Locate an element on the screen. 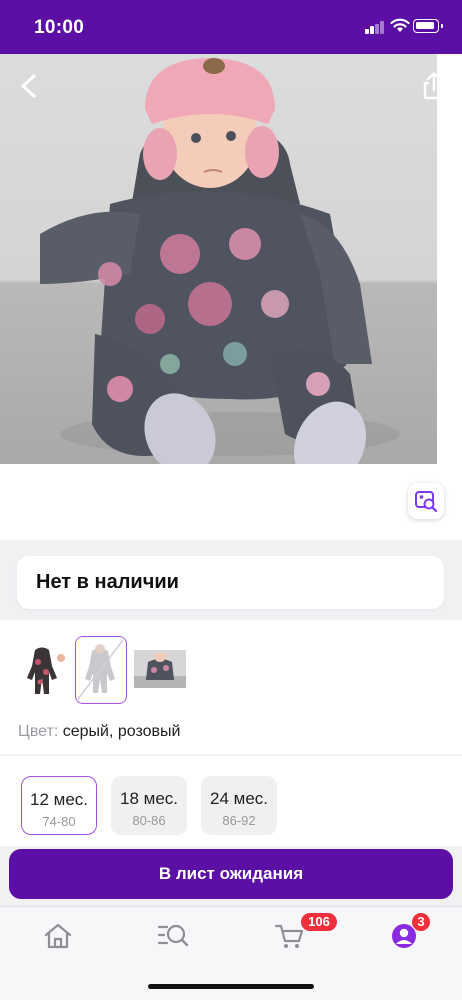 This screenshot has width=462, height=1000. size-height-range: 80-86 is located at coordinates (149, 820).